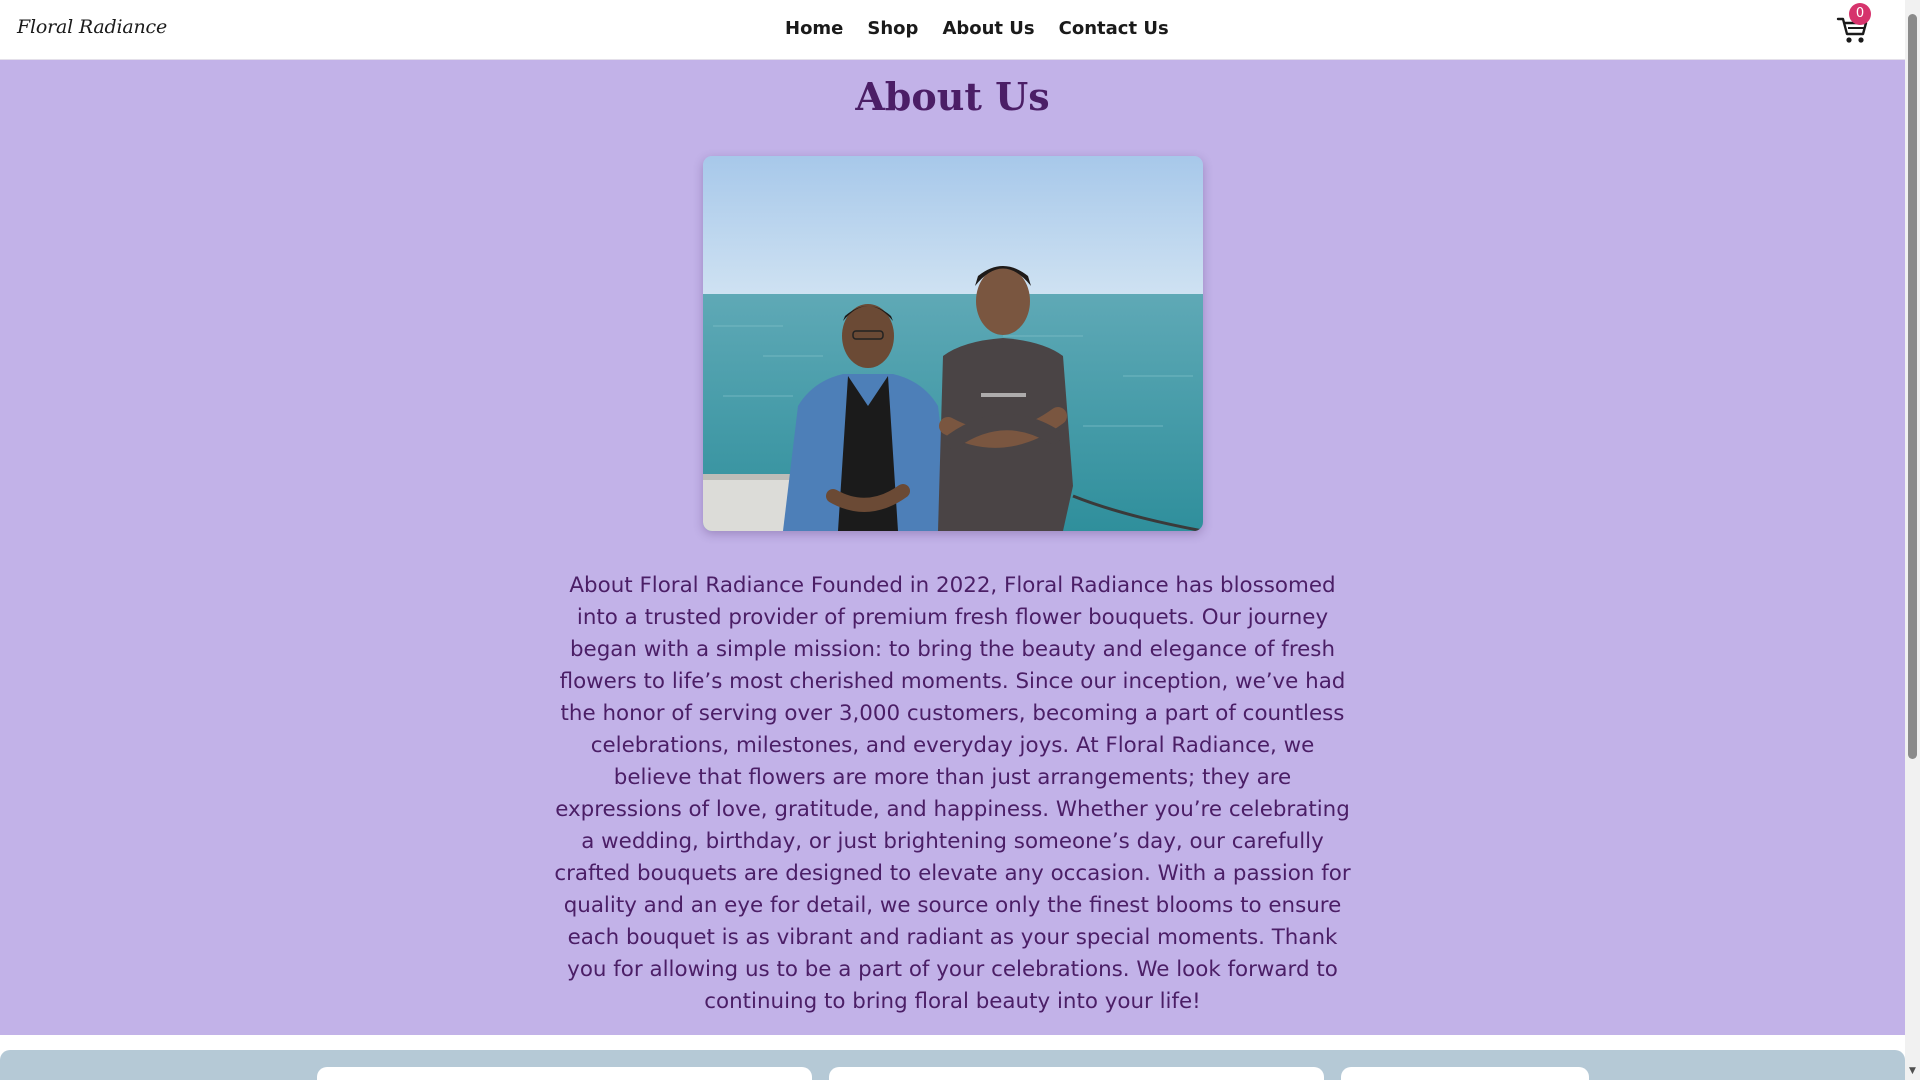 Image resolution: width=1920 pixels, height=1080 pixels. What do you see at coordinates (1860, 14) in the screenshot?
I see `cart-count-badge: 0` at bounding box center [1860, 14].